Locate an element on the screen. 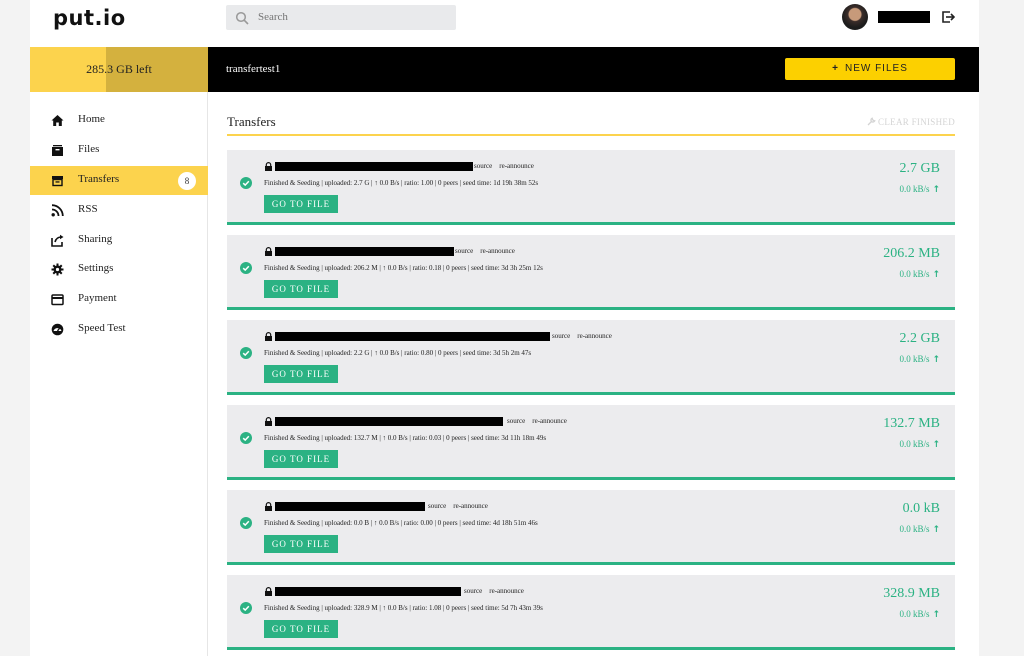 This screenshot has height=656, width=1024. sidebar-item-transfers: Transfers 8 is located at coordinates (119, 180).